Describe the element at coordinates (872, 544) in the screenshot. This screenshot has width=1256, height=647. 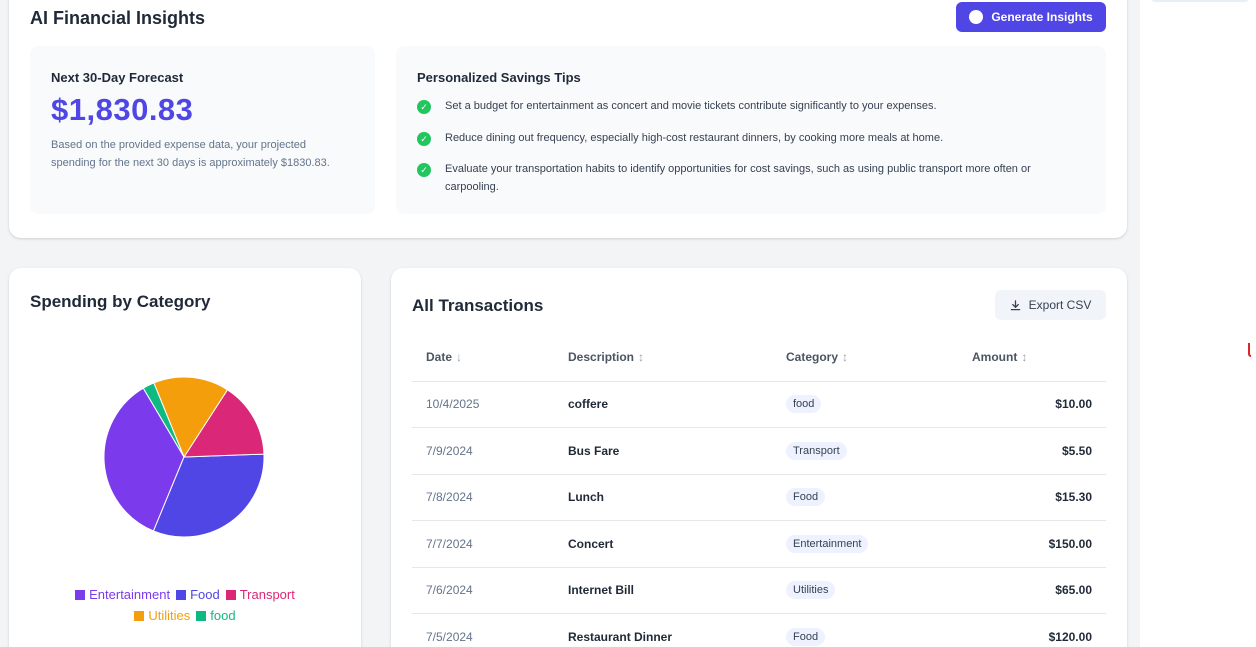
I see `transaction-category: Entertainment` at that location.